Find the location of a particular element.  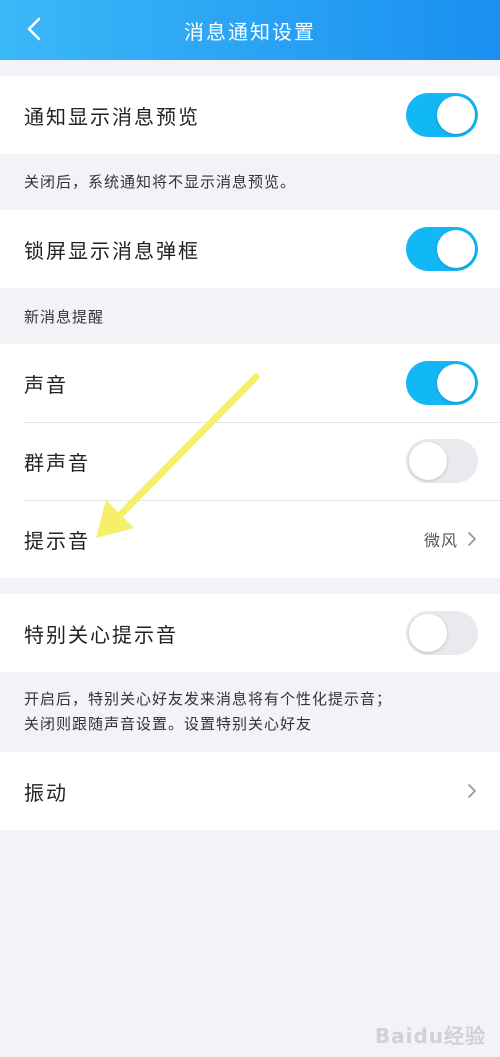

vibration-label: 振动 is located at coordinates (46, 792).